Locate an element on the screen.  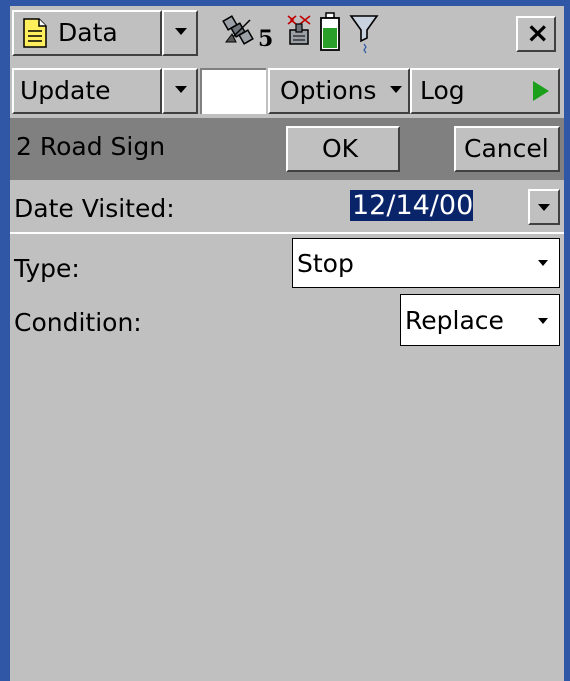
options-label: Options is located at coordinates (328, 90).